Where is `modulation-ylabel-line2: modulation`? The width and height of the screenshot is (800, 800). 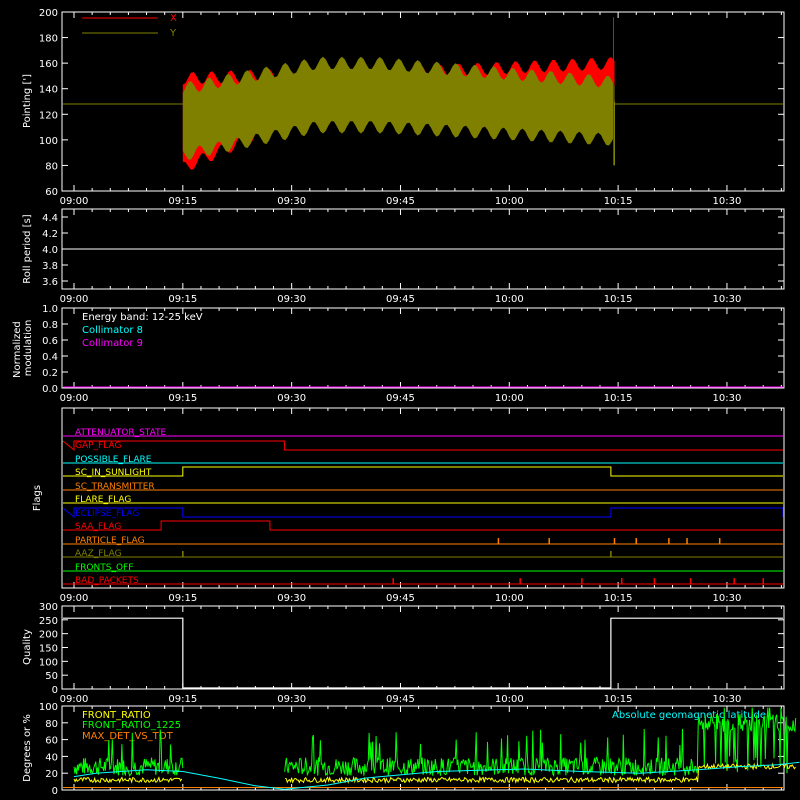
modulation-ylabel-line2: modulation is located at coordinates (28, 348).